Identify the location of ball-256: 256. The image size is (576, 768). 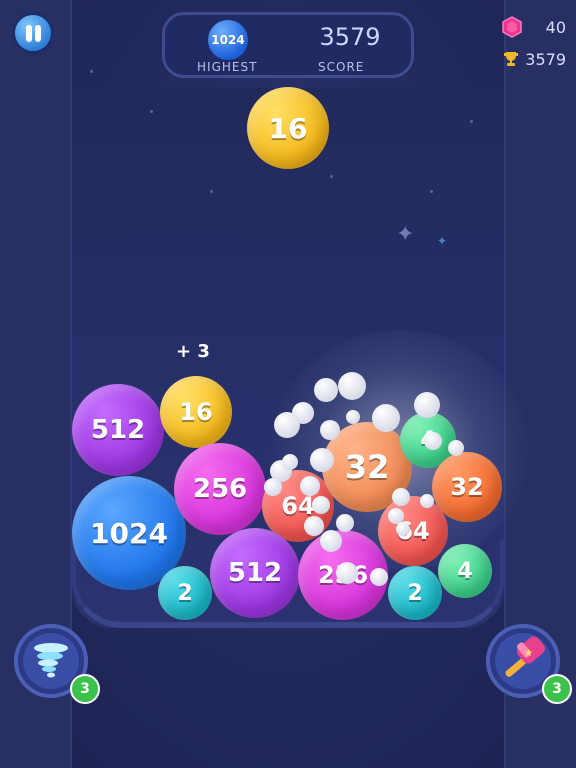
(220, 489).